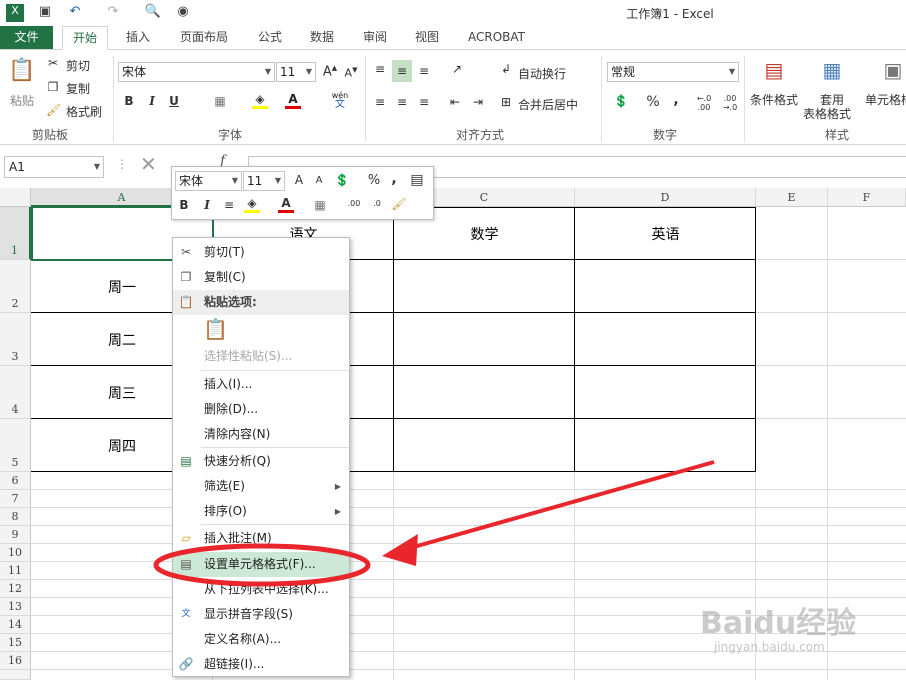 The height and width of the screenshot is (680, 906). I want to click on annotation-overlay, so click(434, 523).